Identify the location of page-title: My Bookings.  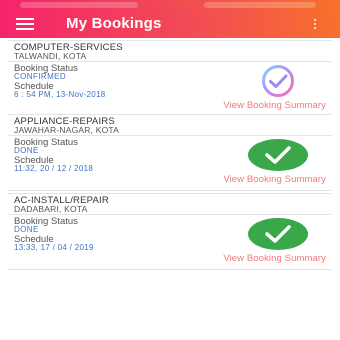
(114, 23).